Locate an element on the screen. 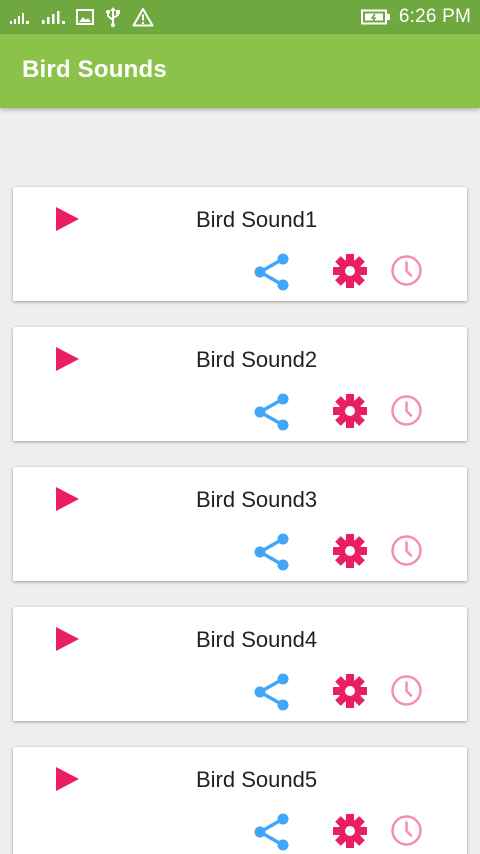 This screenshot has height=854, width=480. signal-2-icon is located at coordinates (54, 17).